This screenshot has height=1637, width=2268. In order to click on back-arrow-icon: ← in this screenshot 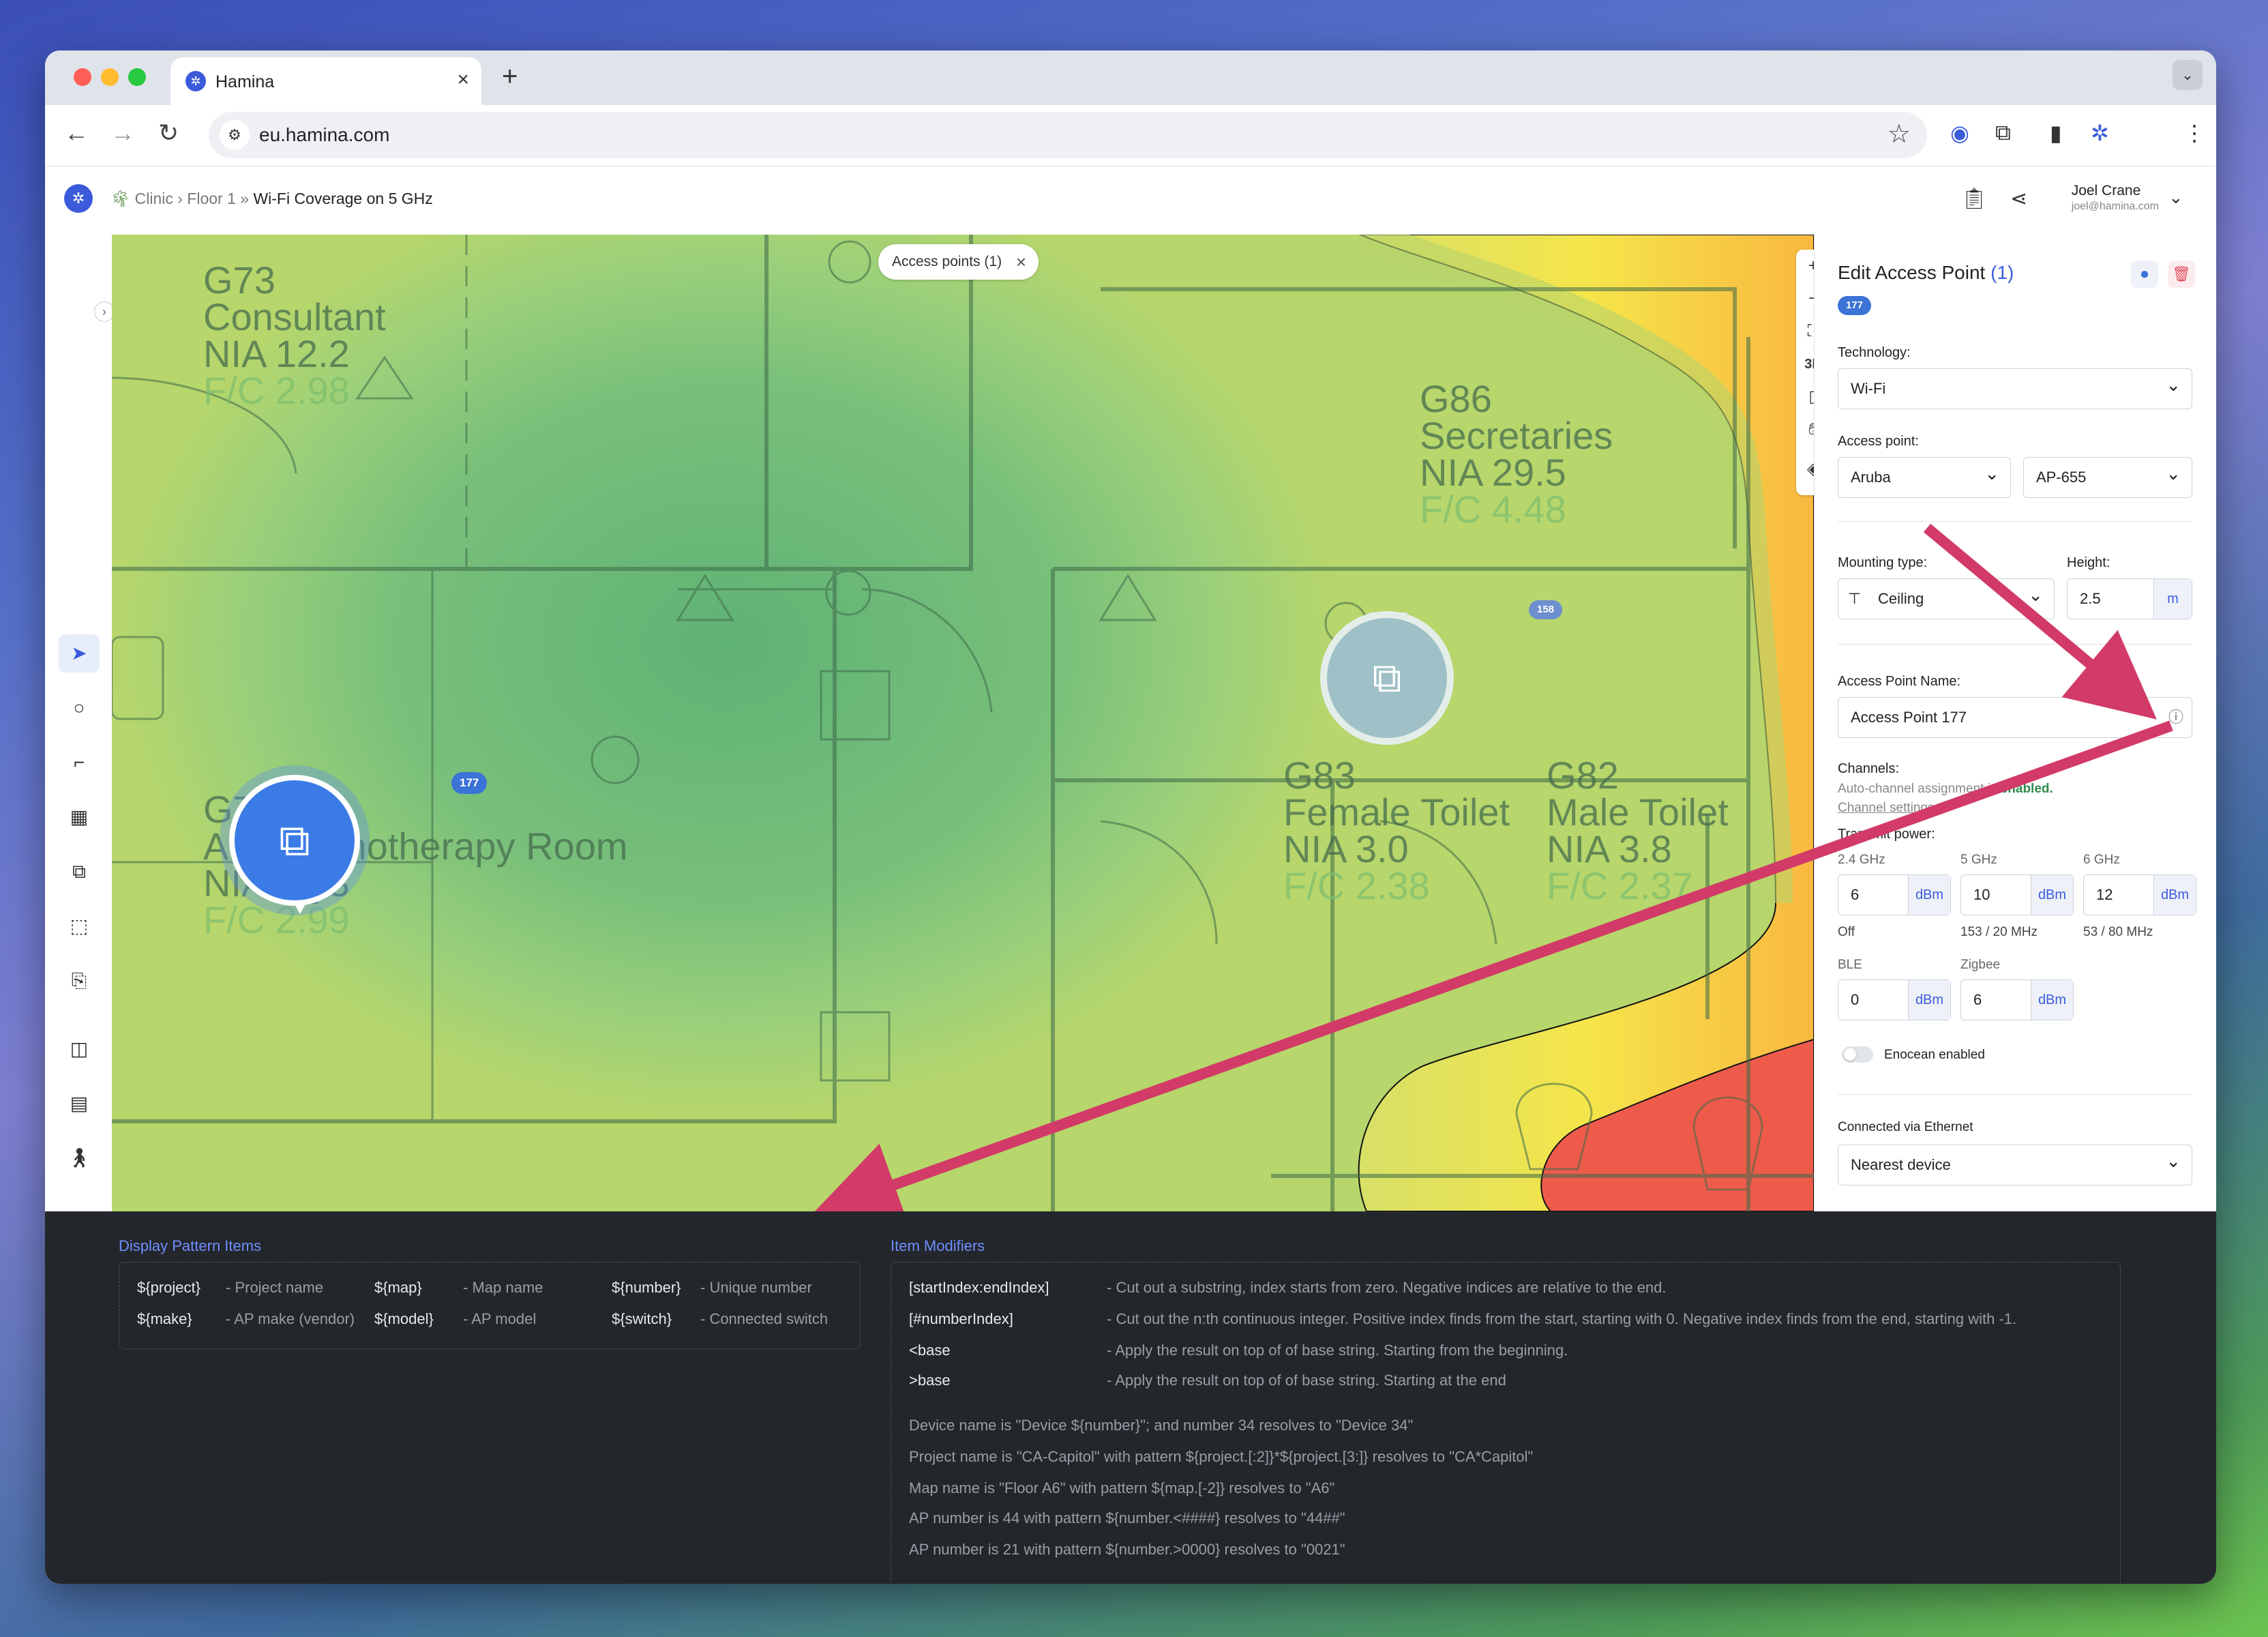, I will do `click(76, 133)`.